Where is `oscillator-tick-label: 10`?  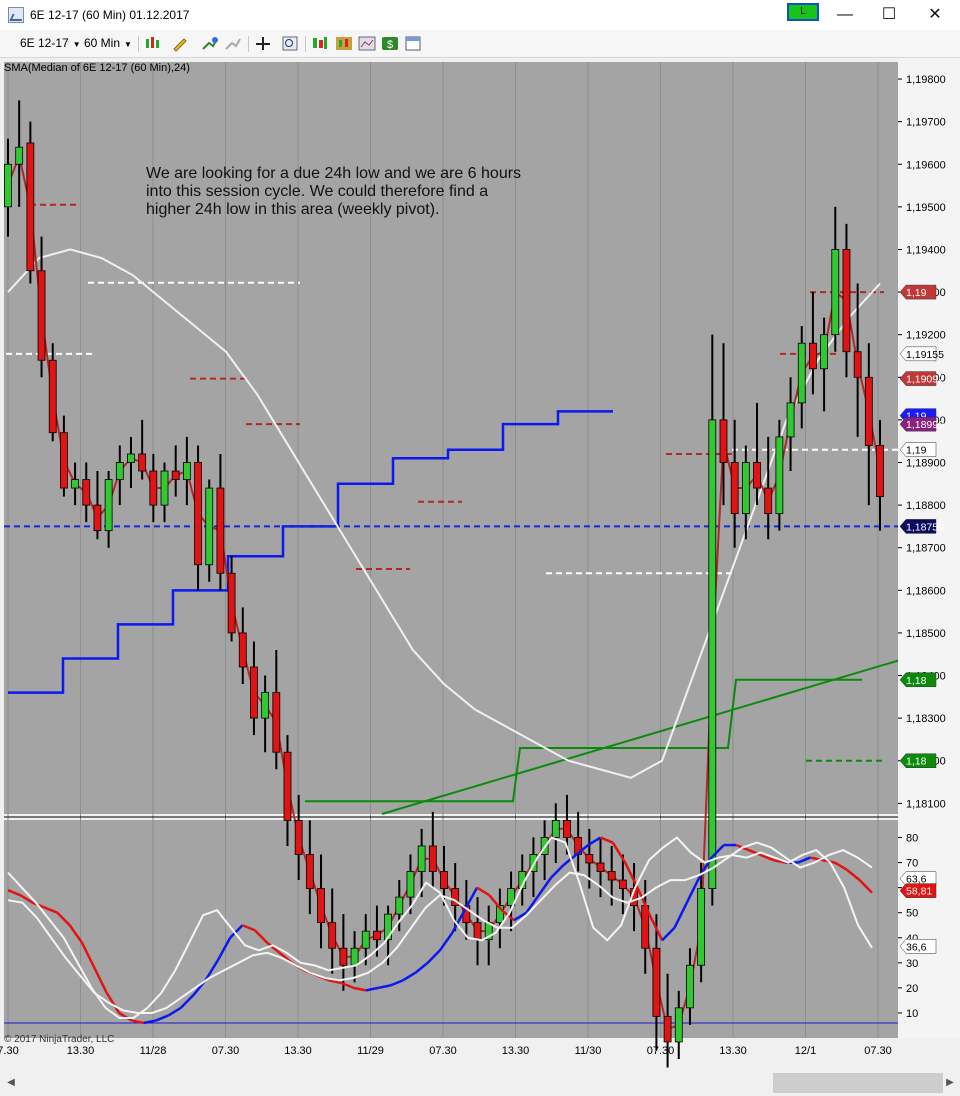 oscillator-tick-label: 10 is located at coordinates (912, 1014).